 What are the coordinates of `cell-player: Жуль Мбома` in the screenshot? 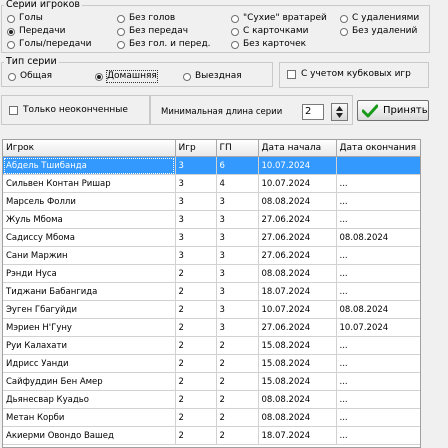 It's located at (89, 219).